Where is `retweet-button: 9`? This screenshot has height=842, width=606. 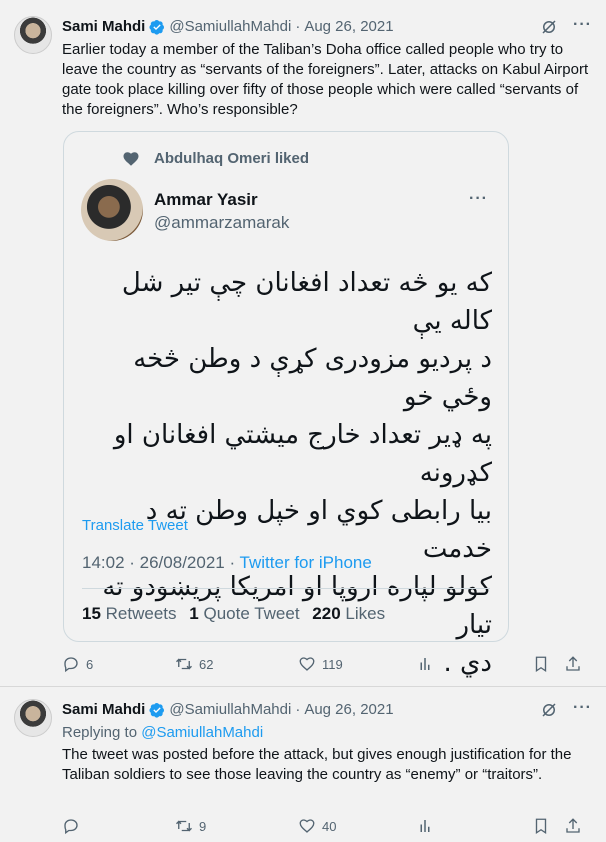 retweet-button: 9 is located at coordinates (190, 826).